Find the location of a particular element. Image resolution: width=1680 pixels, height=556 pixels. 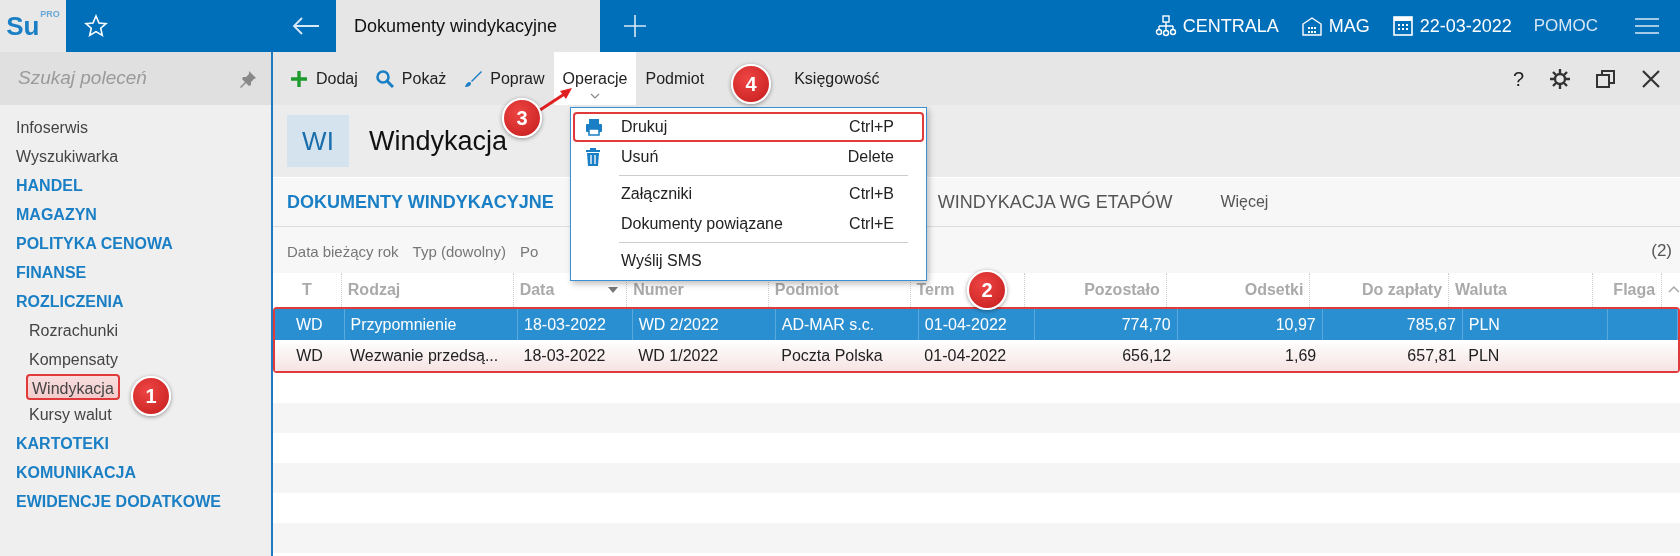

table-cell: 656,12 is located at coordinates (1106, 355).